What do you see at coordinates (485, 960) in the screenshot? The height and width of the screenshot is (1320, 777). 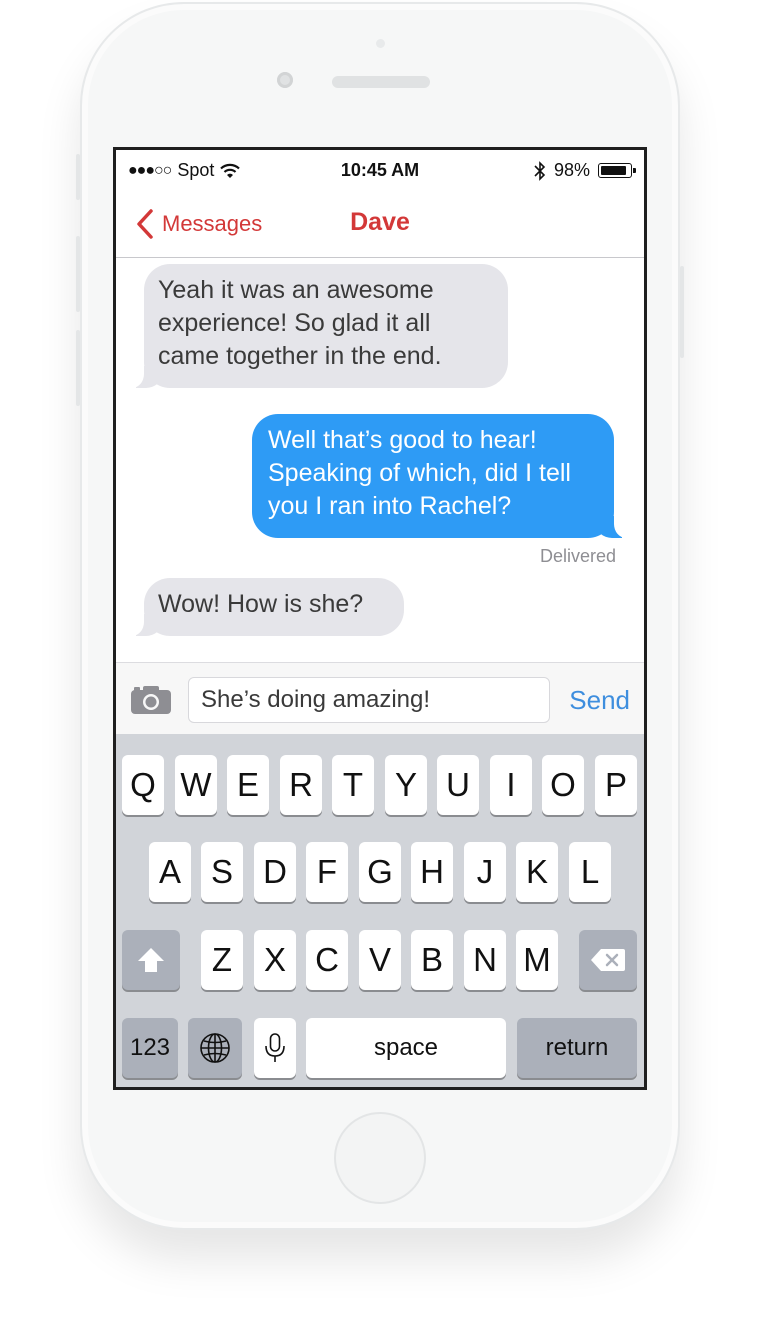 I see `key-n: N` at bounding box center [485, 960].